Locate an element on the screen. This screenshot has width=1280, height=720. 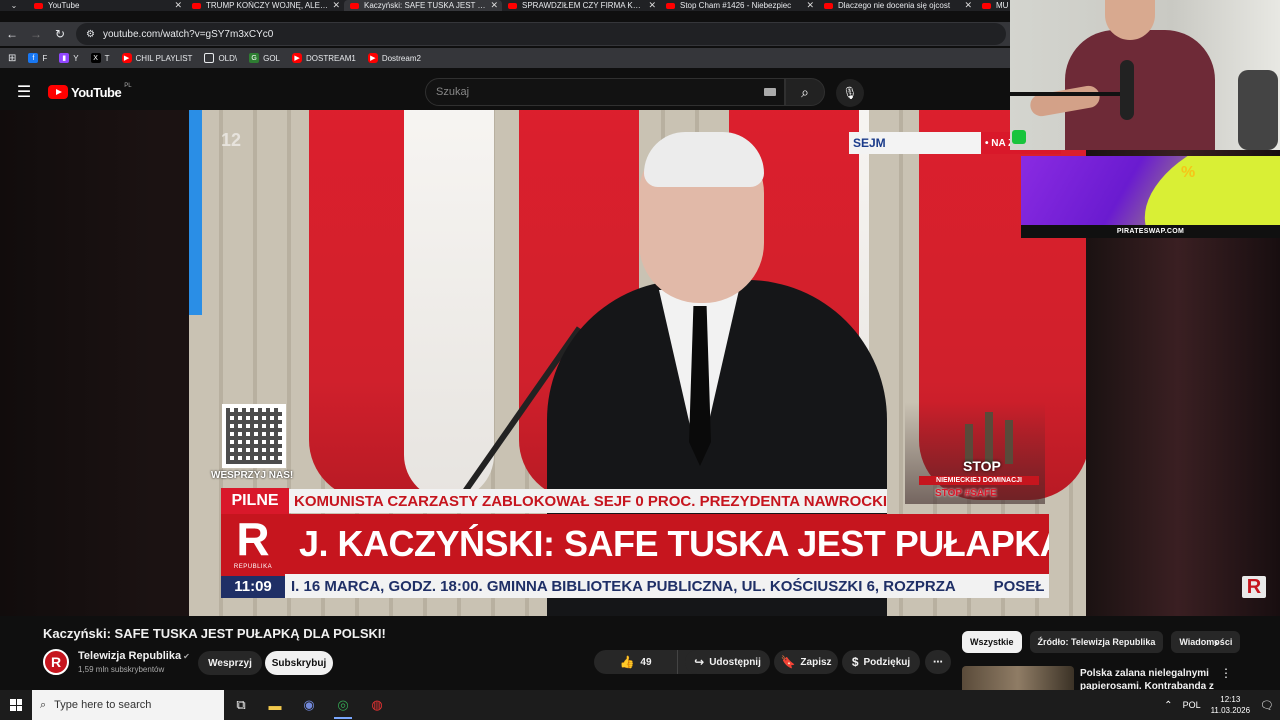
support-button: Wesprzyj is located at coordinates (230, 663).